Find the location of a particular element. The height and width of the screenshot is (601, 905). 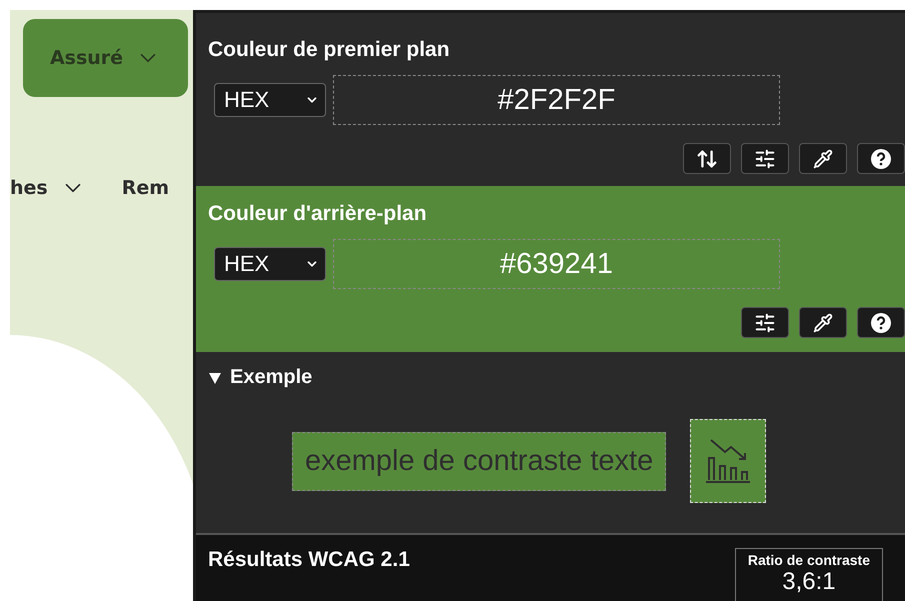

nav-item: Rem is located at coordinates (146, 188).